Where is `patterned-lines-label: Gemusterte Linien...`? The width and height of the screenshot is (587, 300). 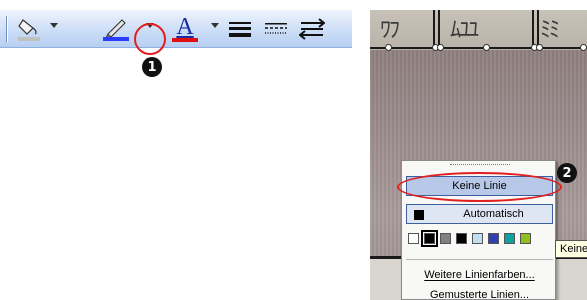 patterned-lines-label: Gemusterte Linien... is located at coordinates (479, 294).